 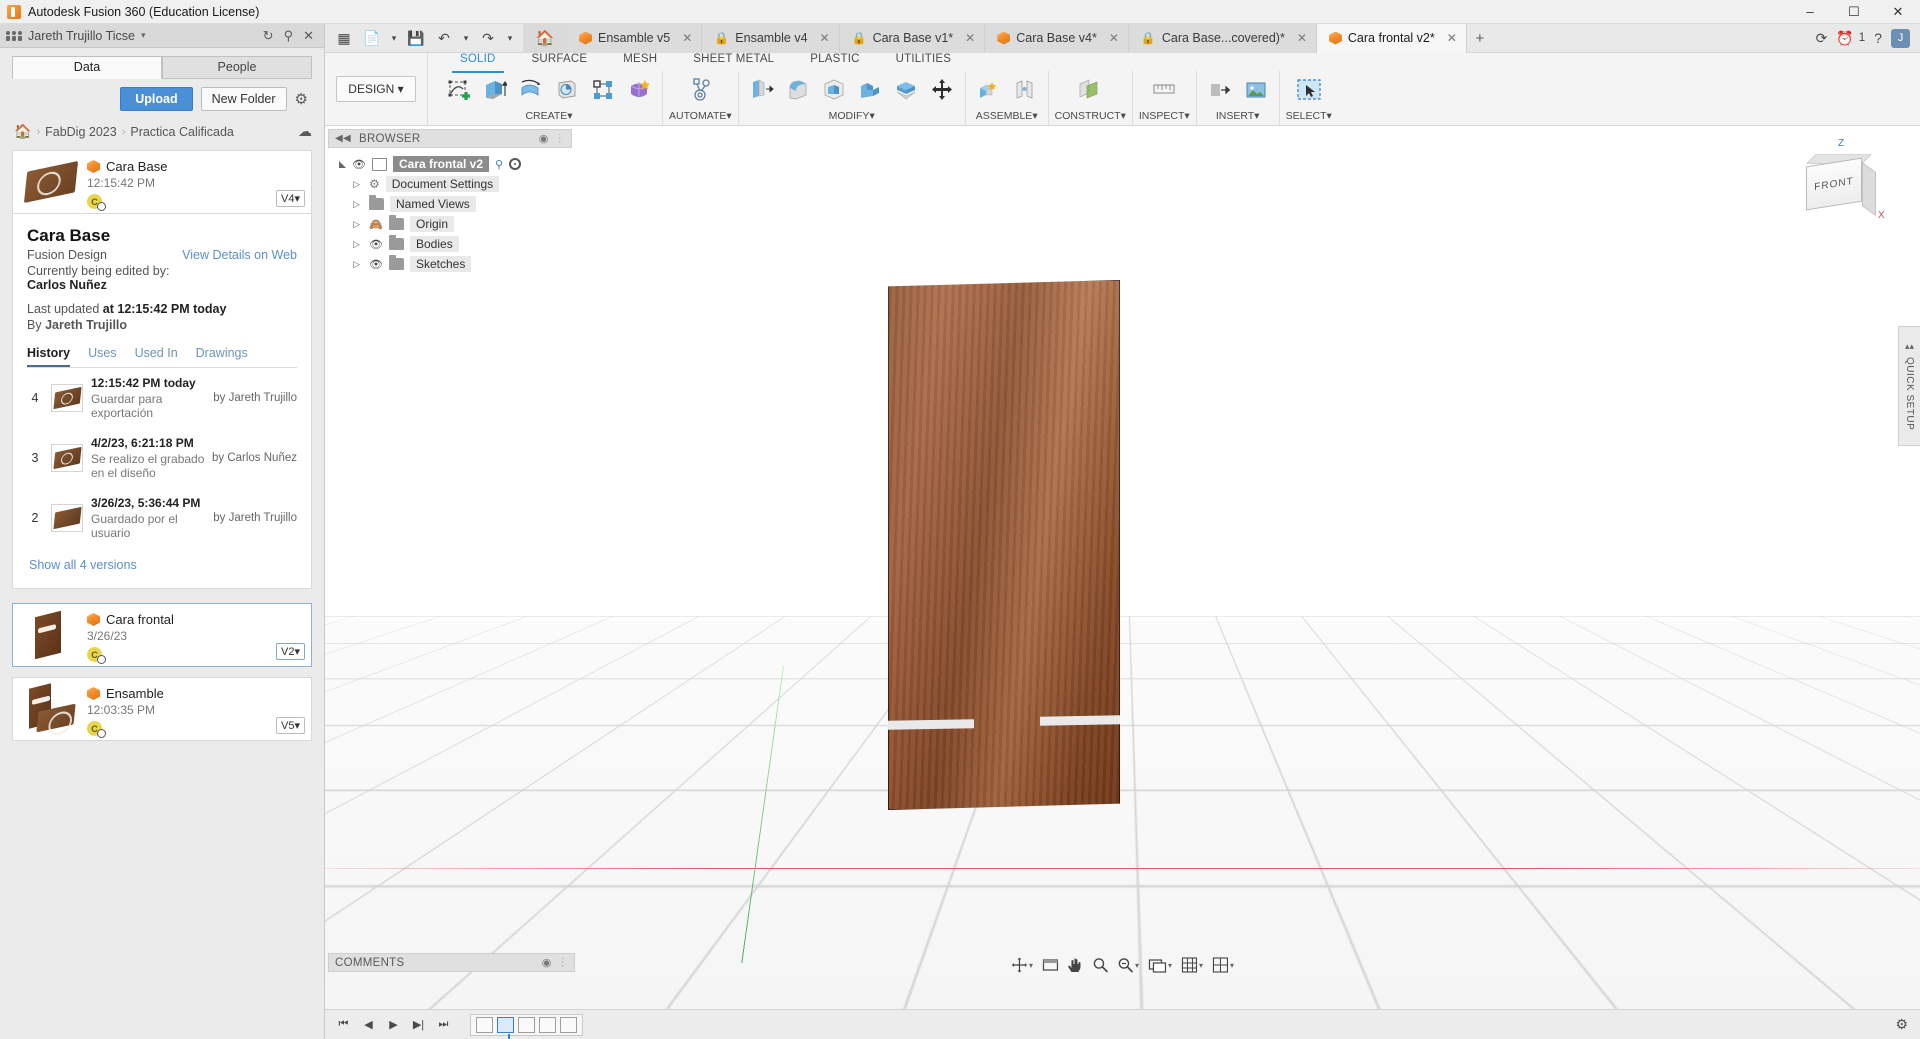 I want to click on tab-people: People, so click(x=237, y=67).